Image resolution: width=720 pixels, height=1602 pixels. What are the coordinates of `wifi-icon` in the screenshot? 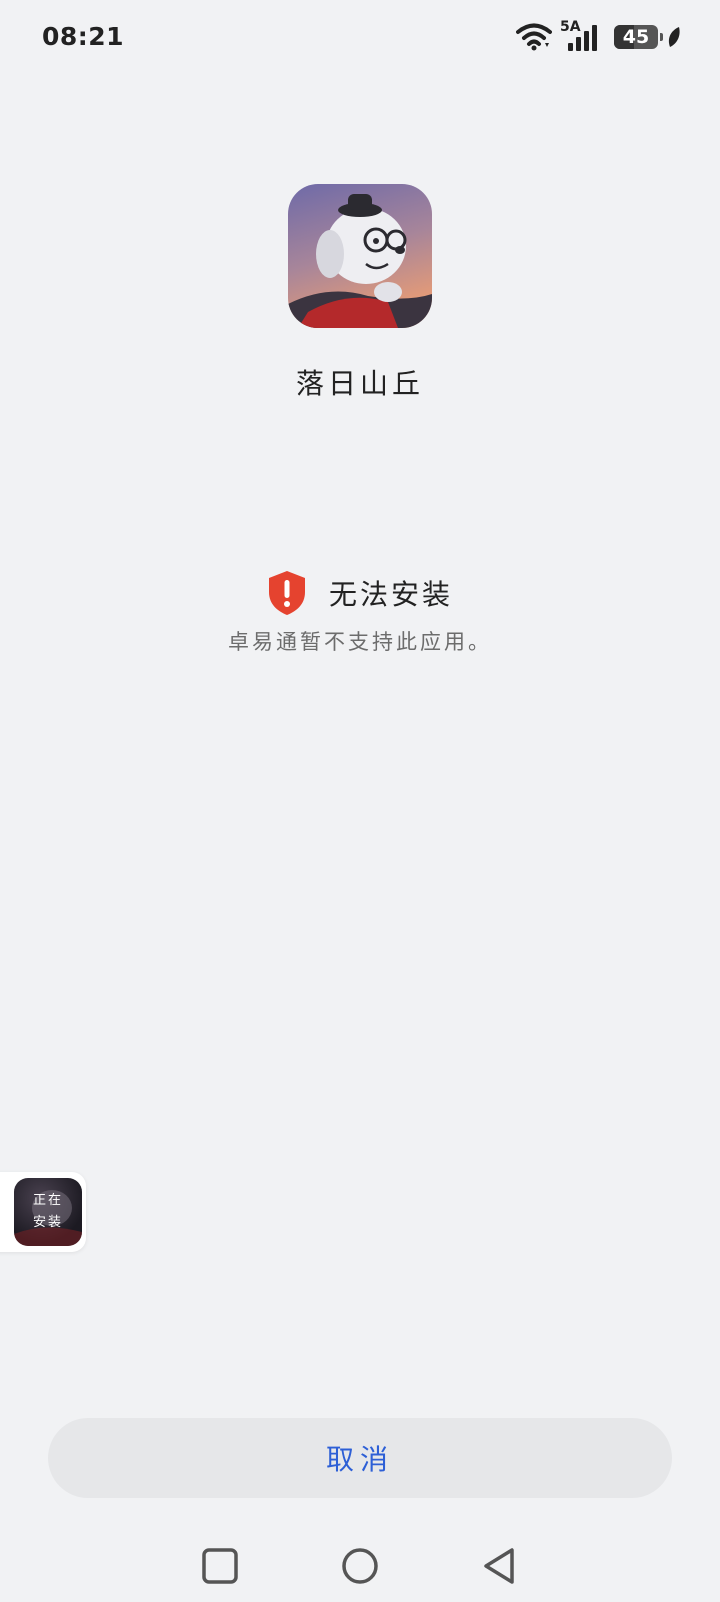 It's located at (534, 37).